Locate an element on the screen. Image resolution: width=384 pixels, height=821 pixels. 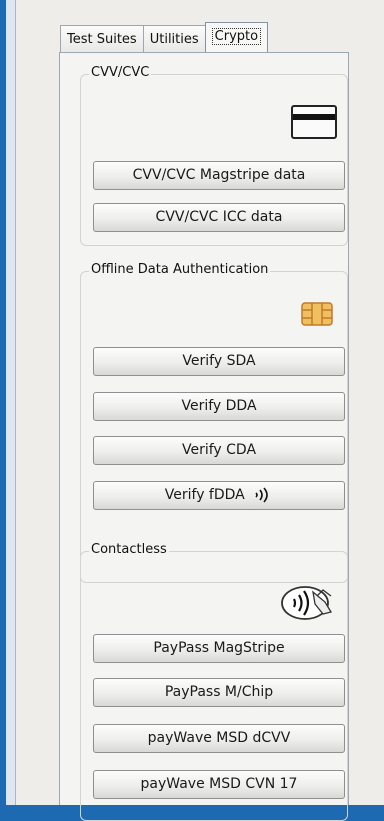
cvv-cvc-group-title: CVV/CVC is located at coordinates (120, 72).